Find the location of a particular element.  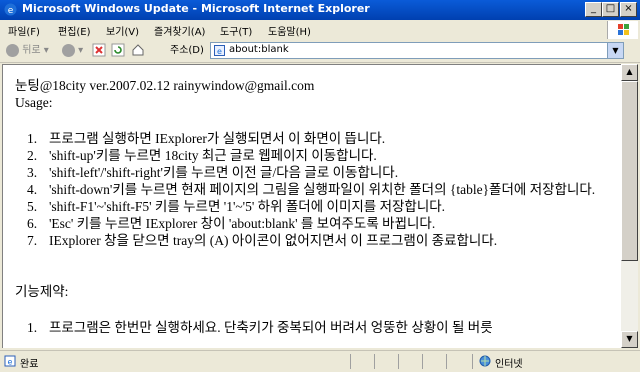

usage-label: Usage: is located at coordinates (34, 102).